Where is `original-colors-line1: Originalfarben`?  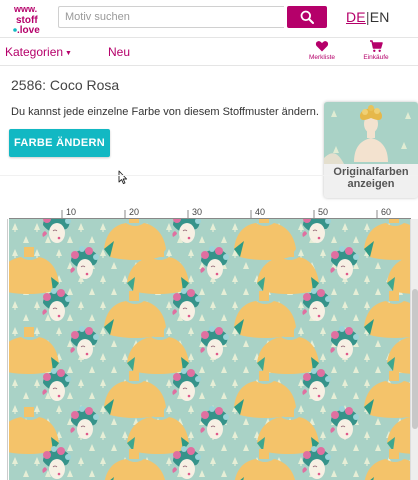
original-colors-line1: Originalfarben is located at coordinates (371, 172).